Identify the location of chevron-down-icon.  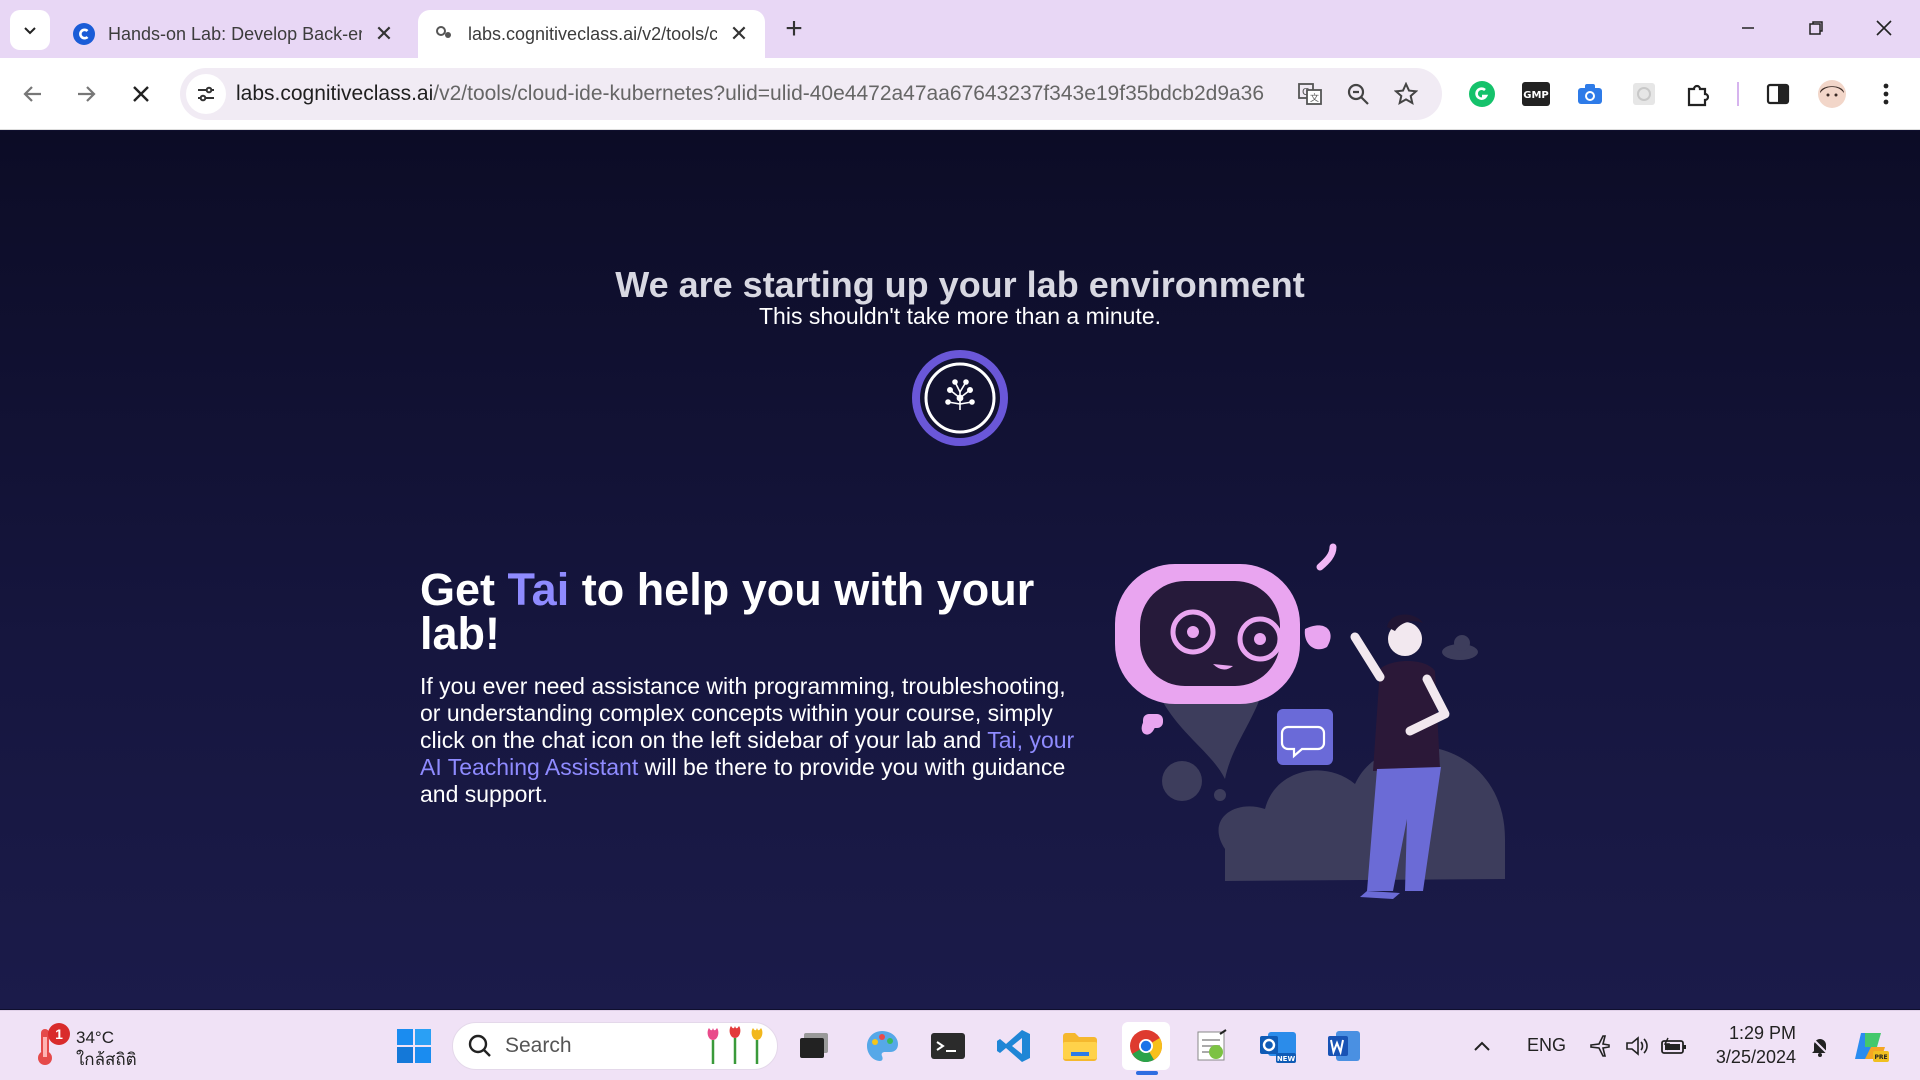
(30, 31).